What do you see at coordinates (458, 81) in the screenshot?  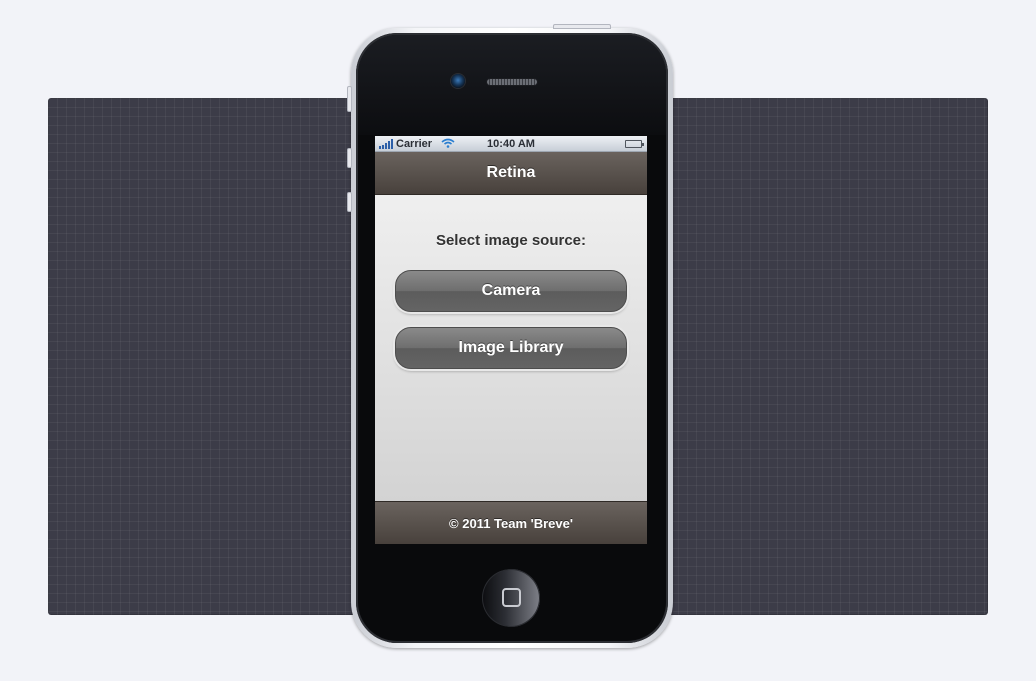 I see `front-camera-icon` at bounding box center [458, 81].